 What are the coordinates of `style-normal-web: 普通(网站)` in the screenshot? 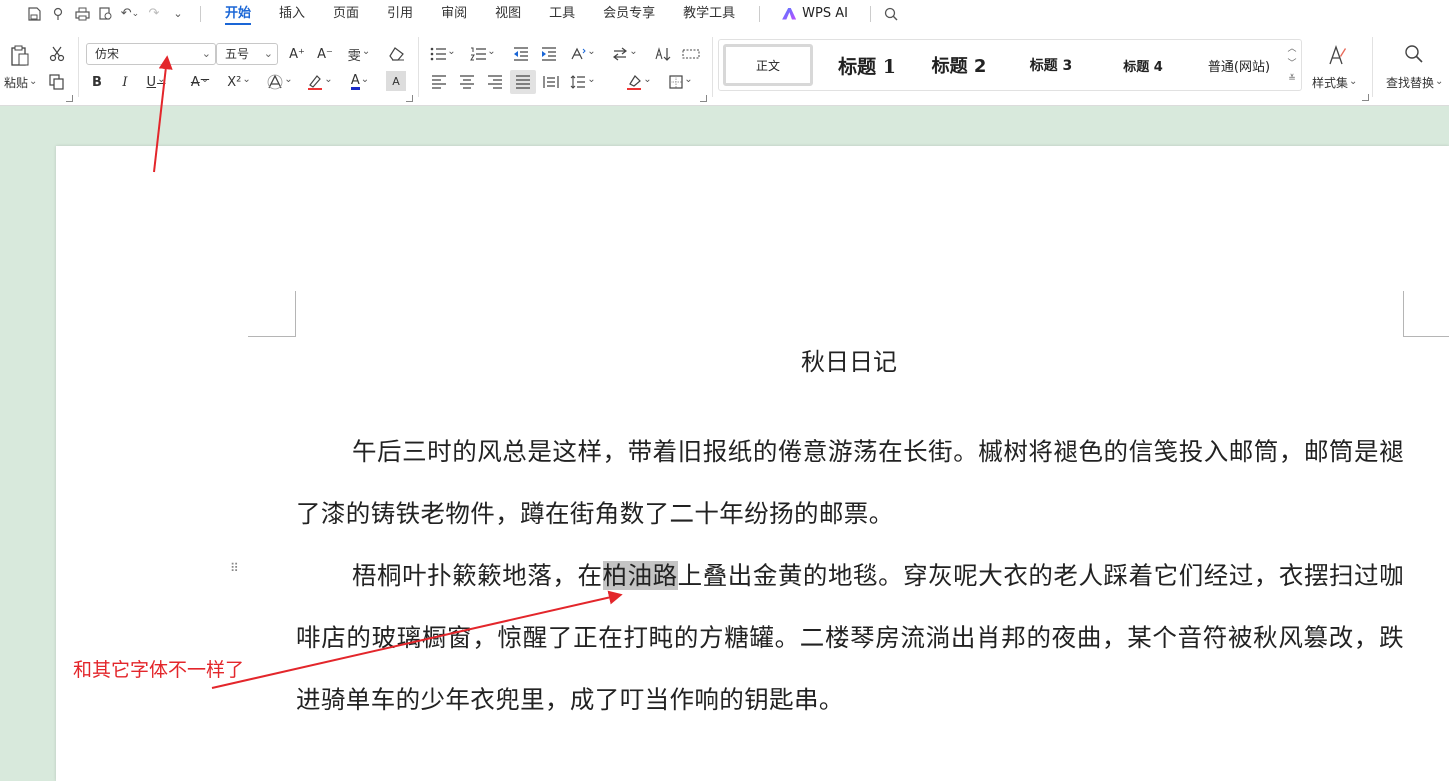 It's located at (1239, 65).